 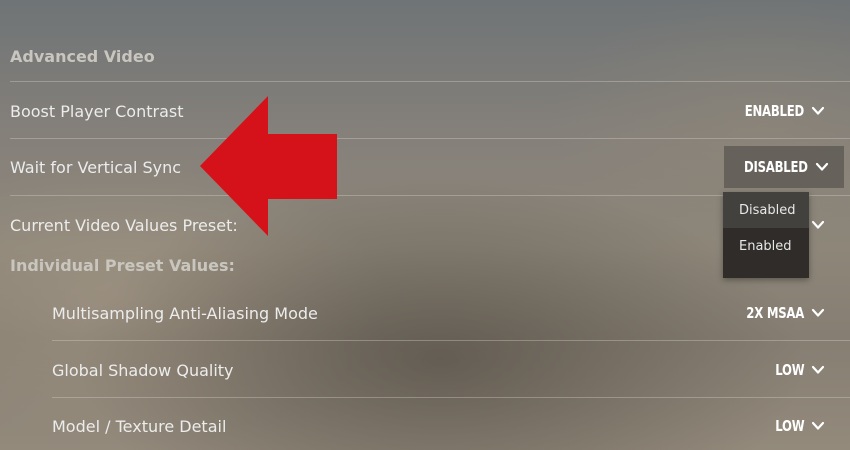 What do you see at coordinates (143, 370) in the screenshot?
I see `setting-label: Global Shadow Quality` at bounding box center [143, 370].